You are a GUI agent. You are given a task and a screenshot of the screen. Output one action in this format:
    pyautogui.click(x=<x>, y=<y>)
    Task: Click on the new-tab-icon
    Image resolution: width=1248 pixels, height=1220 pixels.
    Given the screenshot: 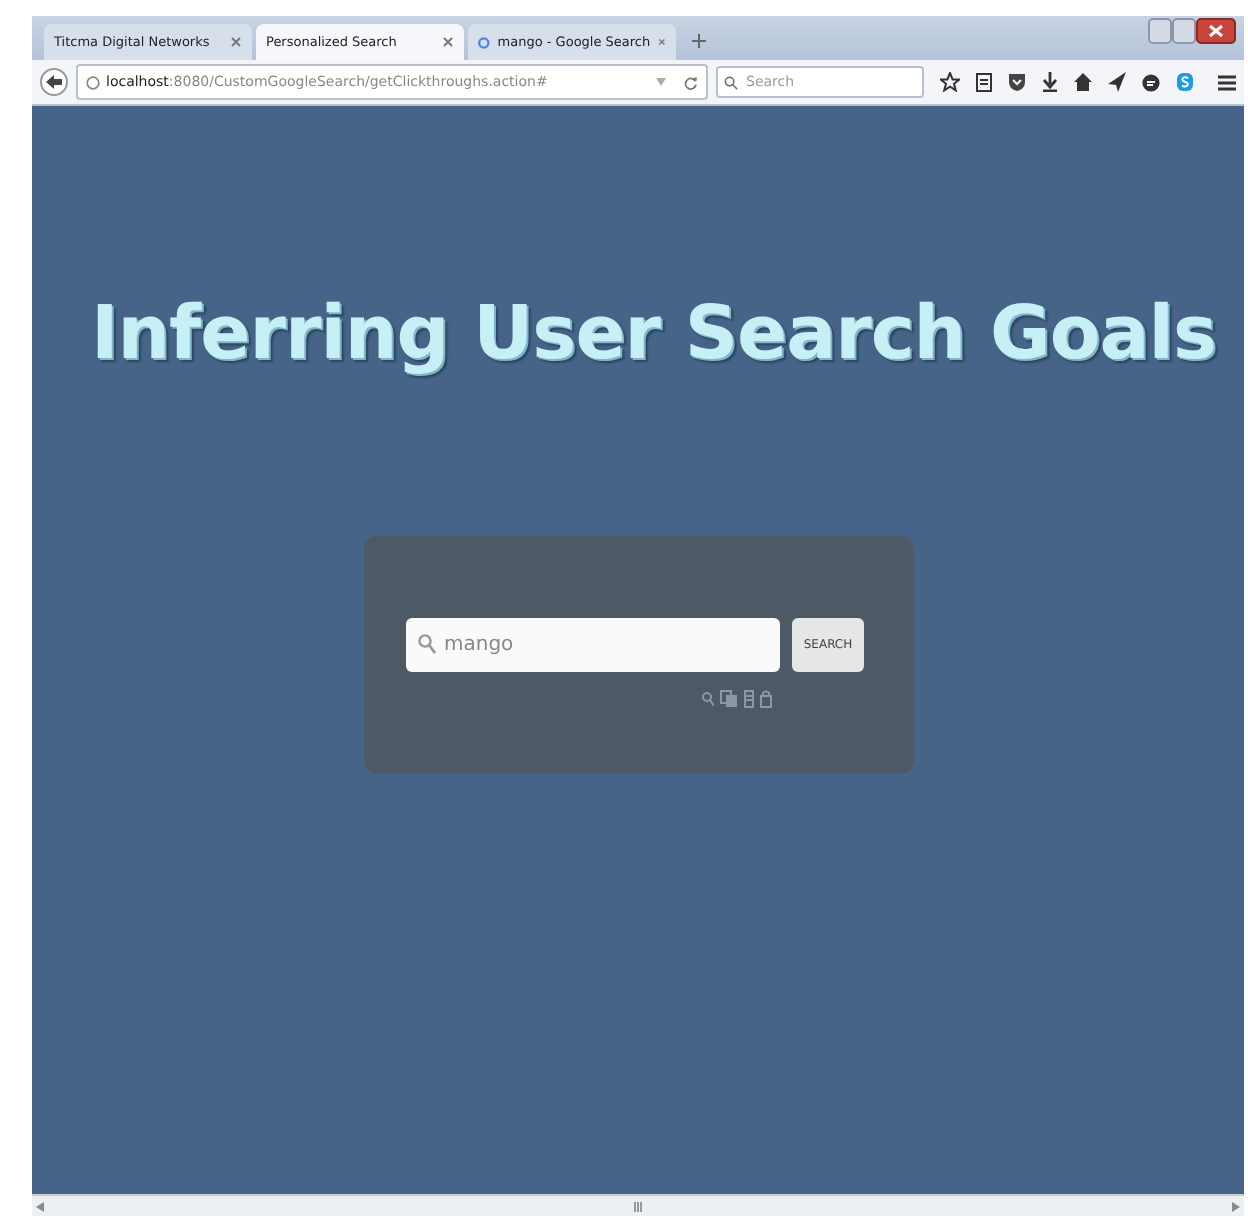 What is the action you would take?
    pyautogui.click(x=699, y=41)
    